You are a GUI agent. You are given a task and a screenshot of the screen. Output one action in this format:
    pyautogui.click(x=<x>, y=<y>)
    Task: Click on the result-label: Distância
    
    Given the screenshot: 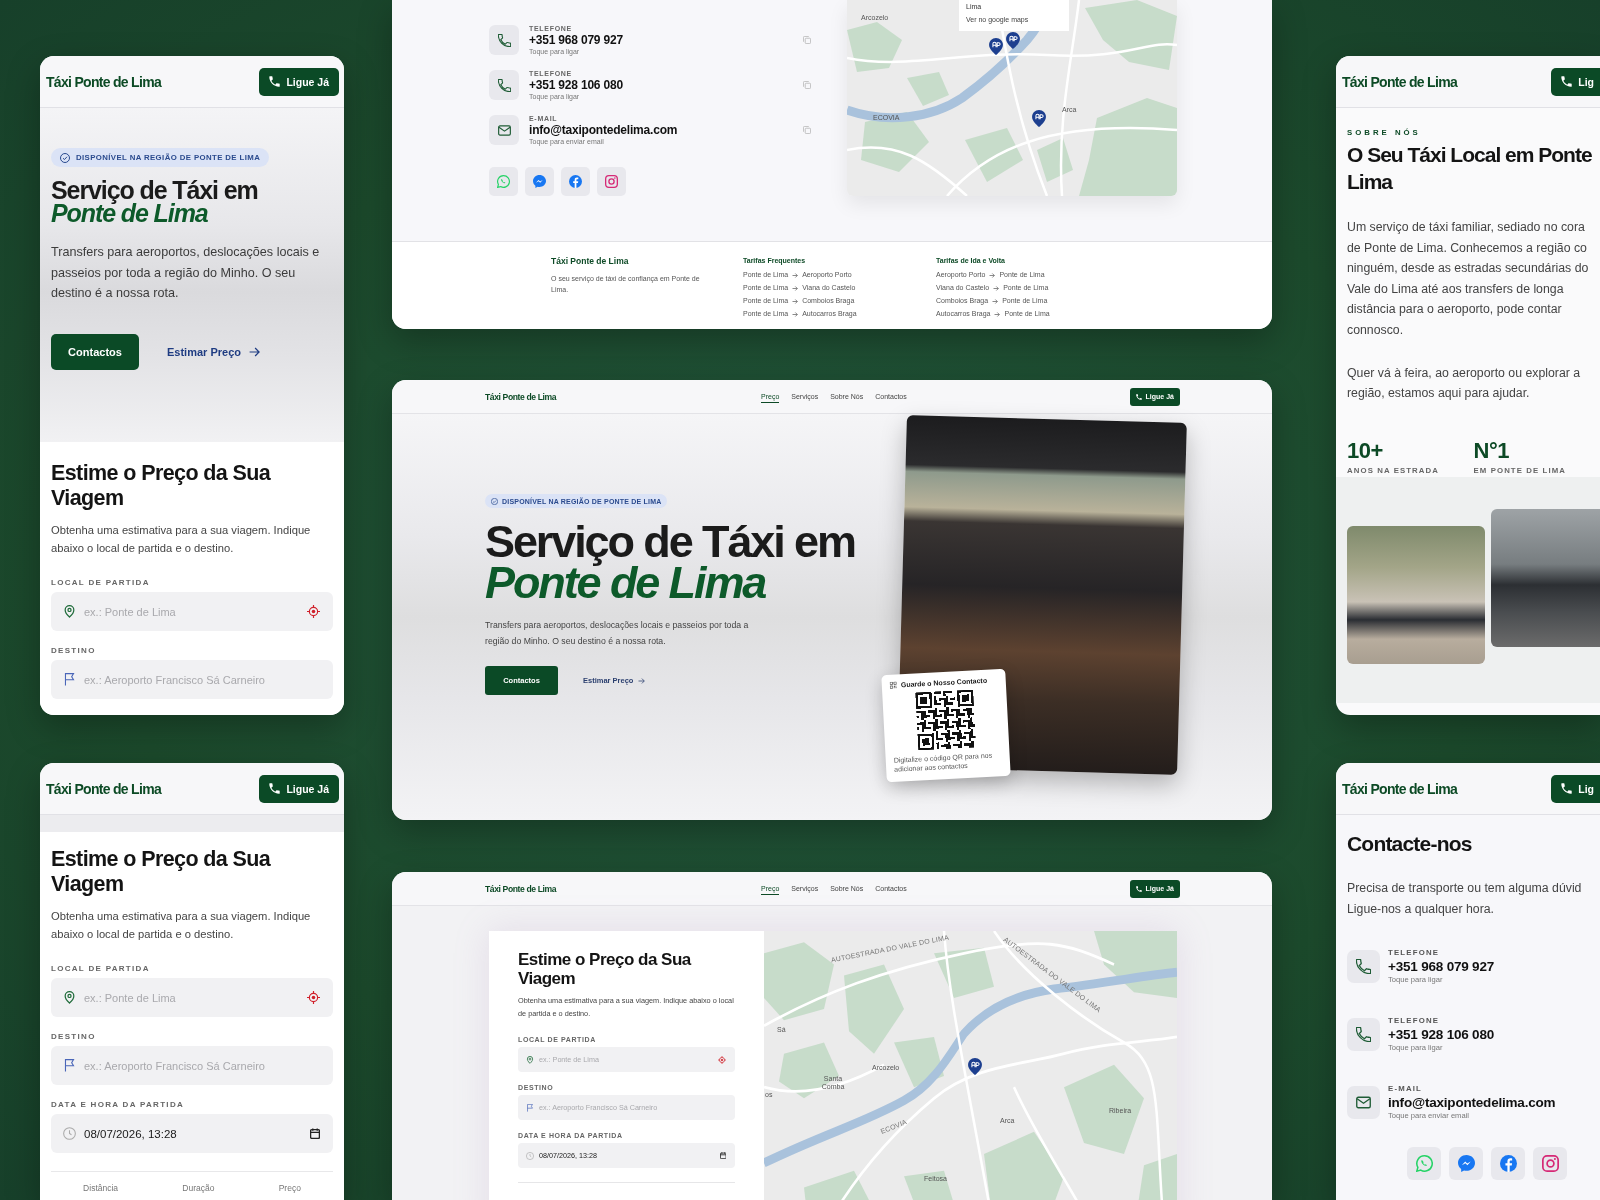 What is the action you would take?
    pyautogui.click(x=101, y=1188)
    